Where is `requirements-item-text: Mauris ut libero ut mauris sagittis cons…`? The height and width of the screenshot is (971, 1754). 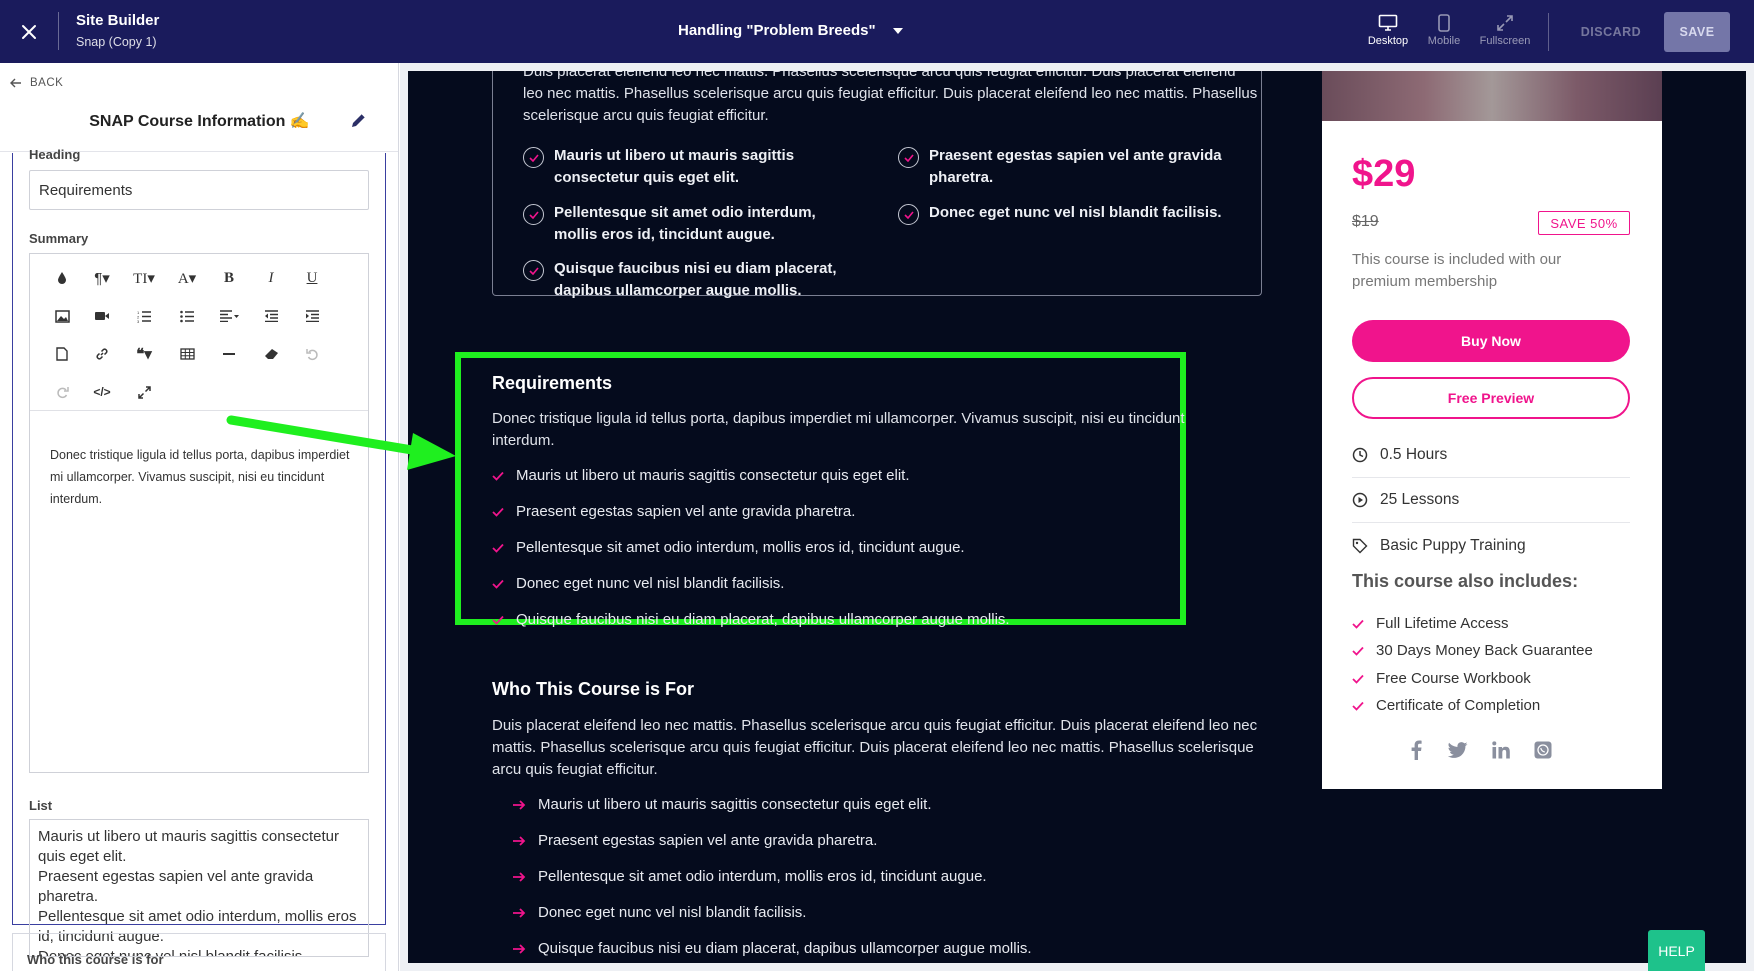 requirements-item-text: Mauris ut libero ut mauris sagittis cons… is located at coordinates (713, 475).